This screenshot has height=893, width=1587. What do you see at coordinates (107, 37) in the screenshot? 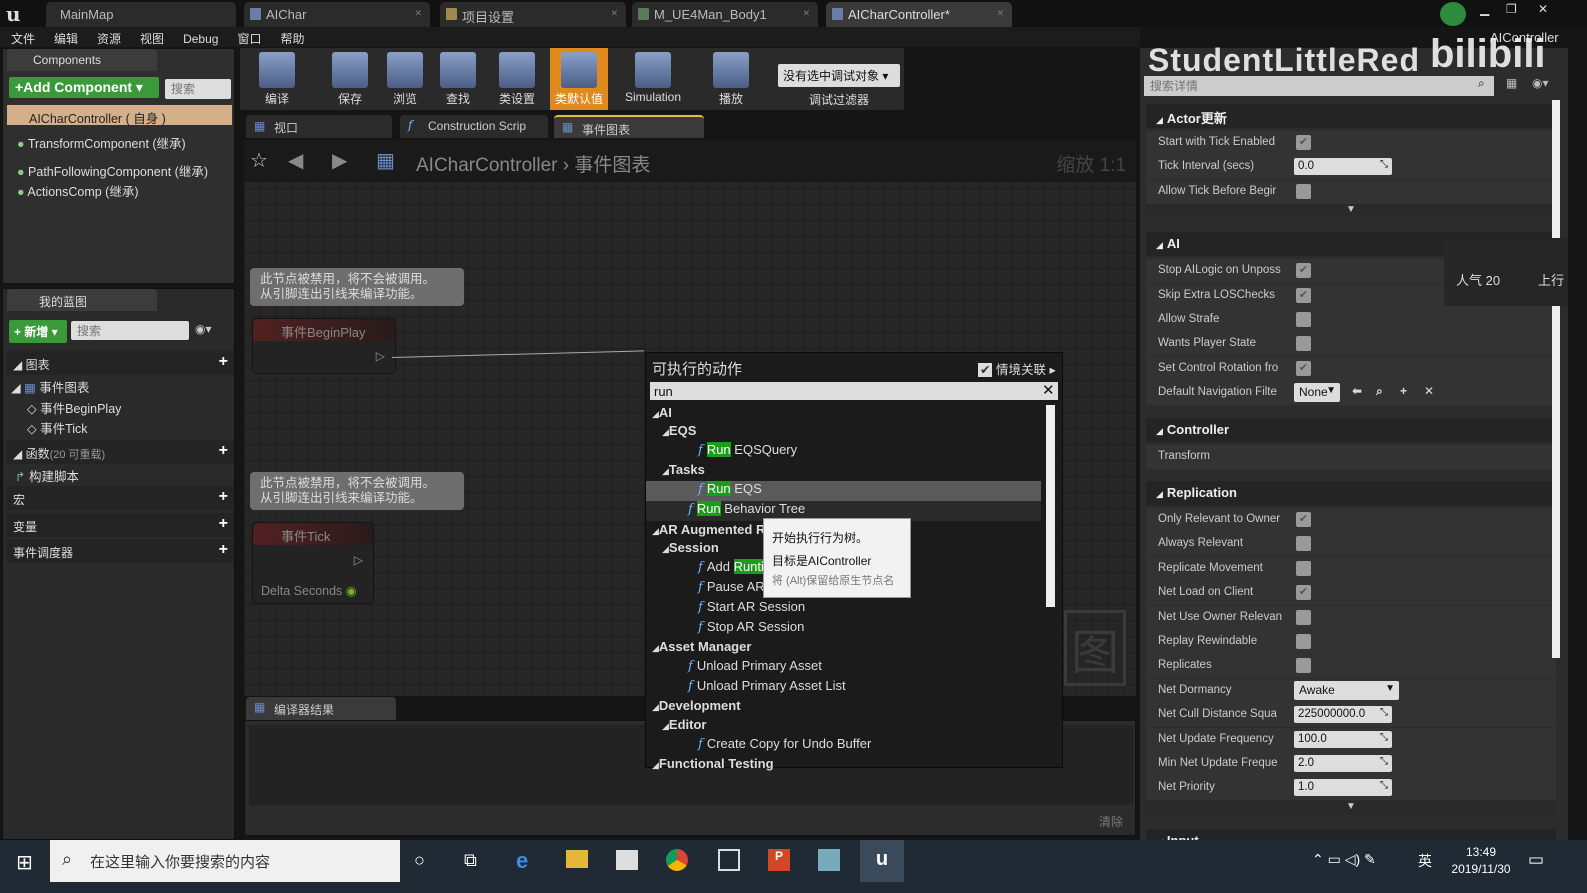
I see `menu-asset: 资源` at bounding box center [107, 37].